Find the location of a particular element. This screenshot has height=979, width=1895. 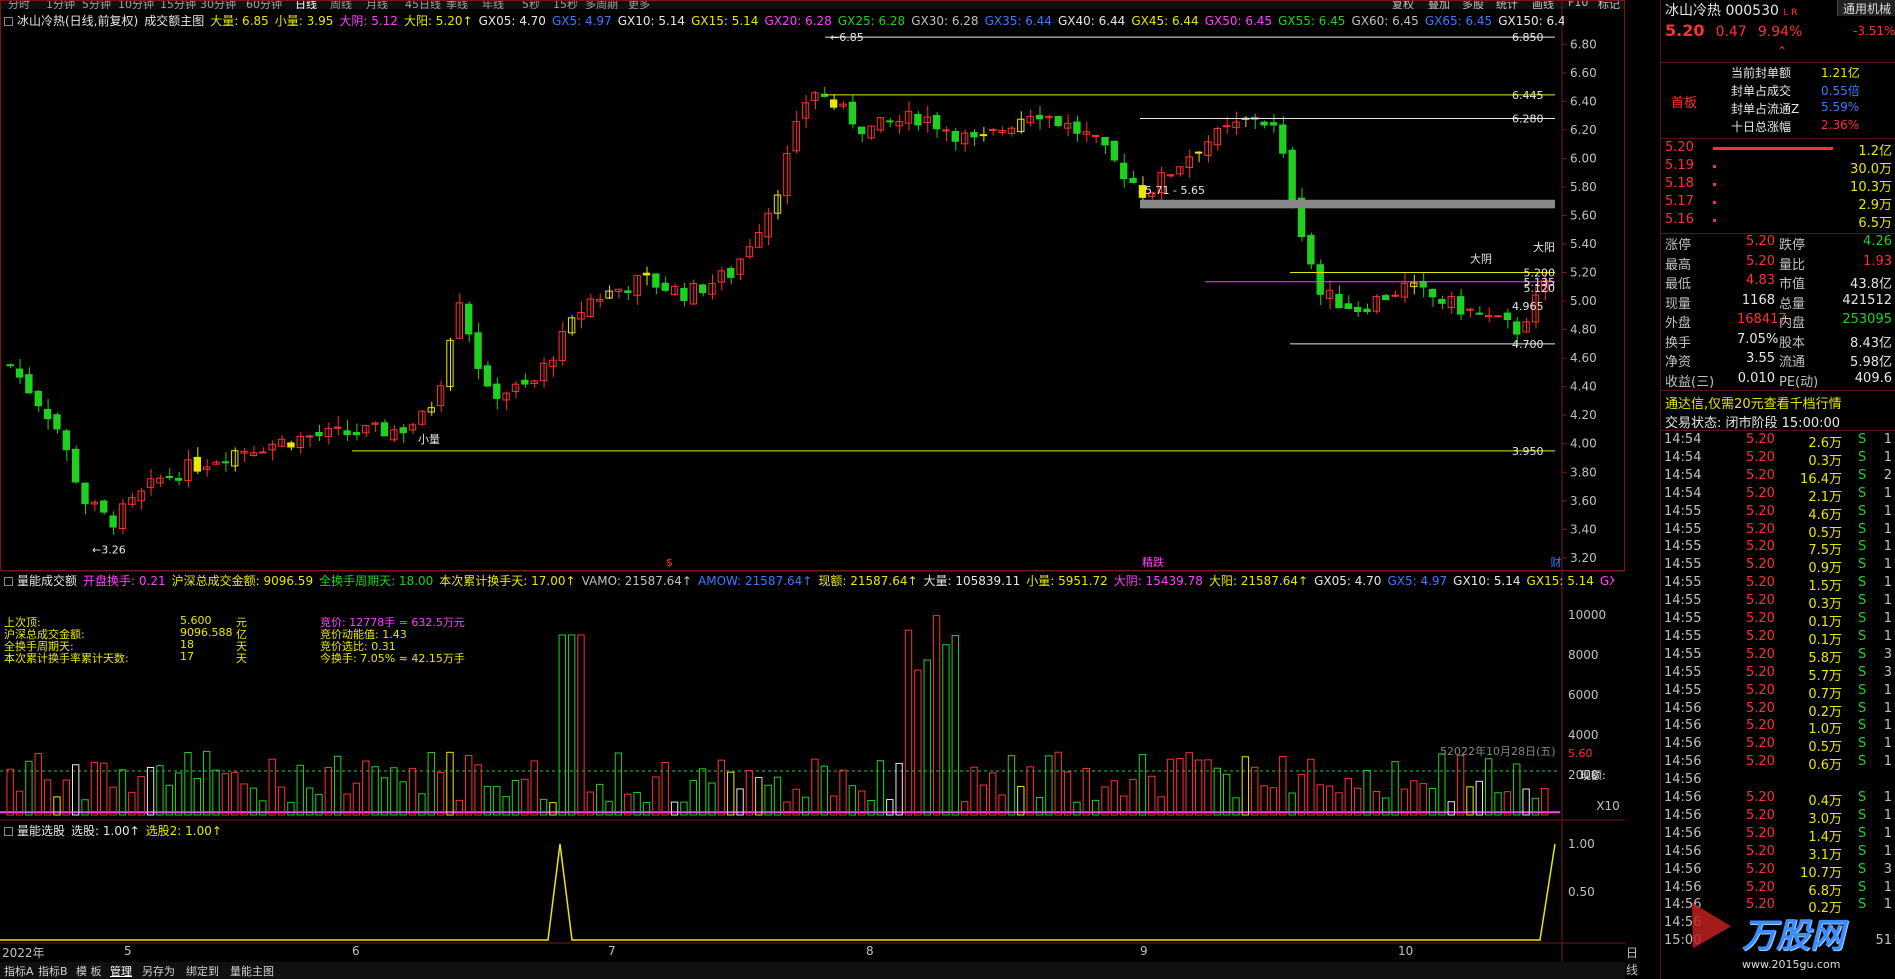

tick-row: 14:56 5.20 0.5万 S 1 is located at coordinates (1778, 745).